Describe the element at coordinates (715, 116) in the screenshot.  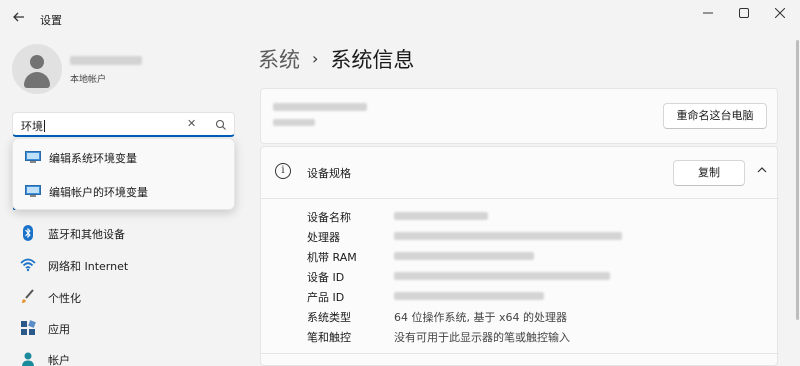
I see `rename-pc-button: 重命名这台电脑` at that location.